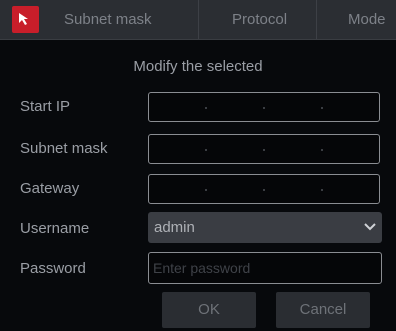 The width and height of the screenshot is (396, 331). What do you see at coordinates (64, 148) in the screenshot?
I see `subnet-mask-label: Subnet mask` at bounding box center [64, 148].